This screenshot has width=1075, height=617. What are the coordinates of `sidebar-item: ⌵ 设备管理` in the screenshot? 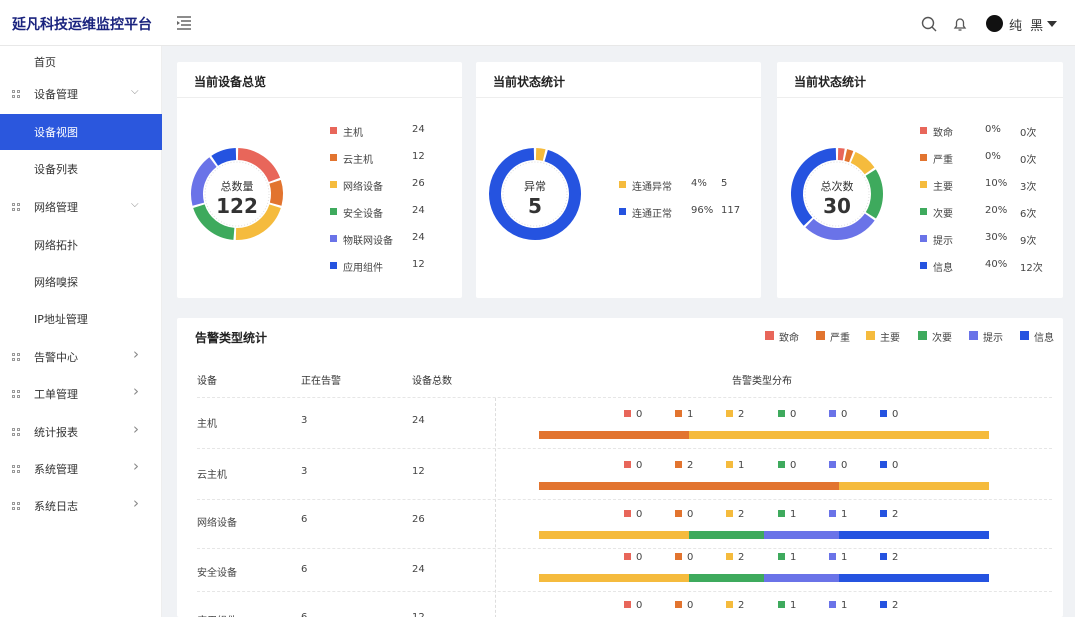 It's located at (81, 94).